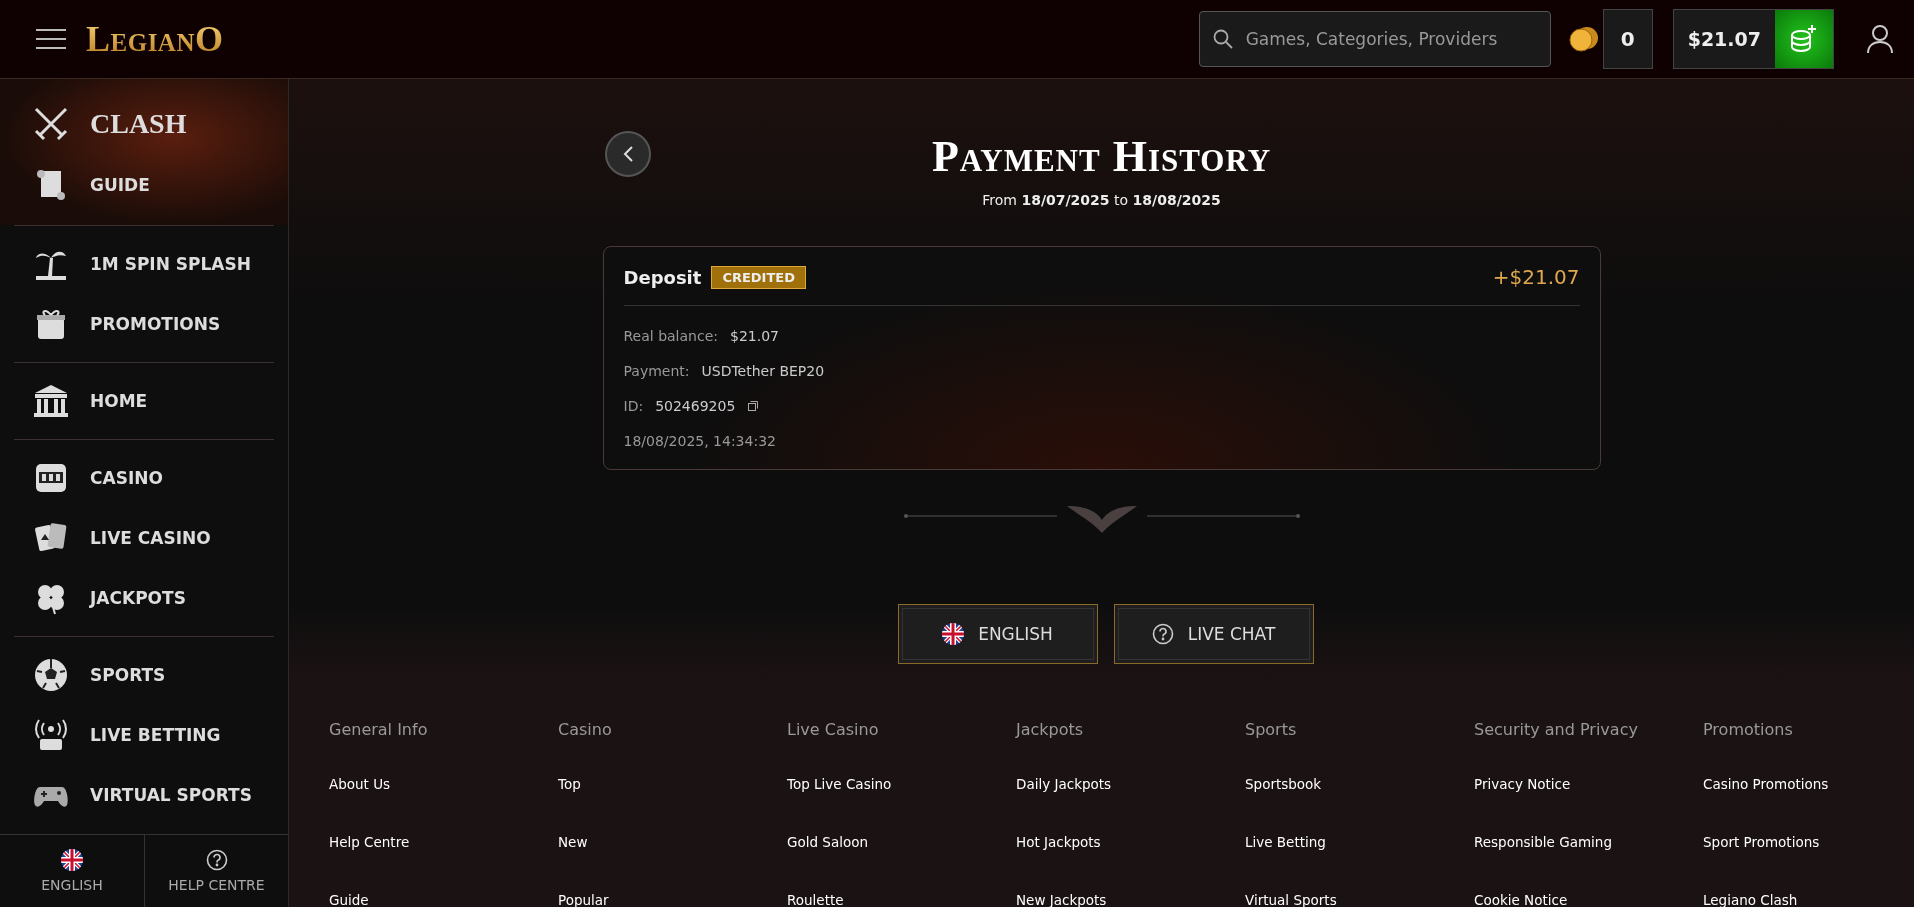 This screenshot has height=907, width=1914. Describe the element at coordinates (51, 39) in the screenshot. I see `menu-icon` at that location.